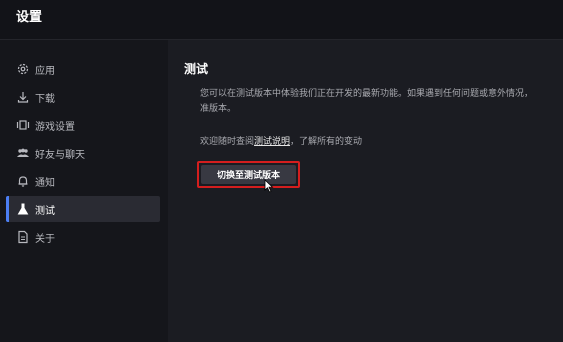 The height and width of the screenshot is (342, 563). What do you see at coordinates (269, 186) in the screenshot?
I see `mouse-cursor-icon` at bounding box center [269, 186].